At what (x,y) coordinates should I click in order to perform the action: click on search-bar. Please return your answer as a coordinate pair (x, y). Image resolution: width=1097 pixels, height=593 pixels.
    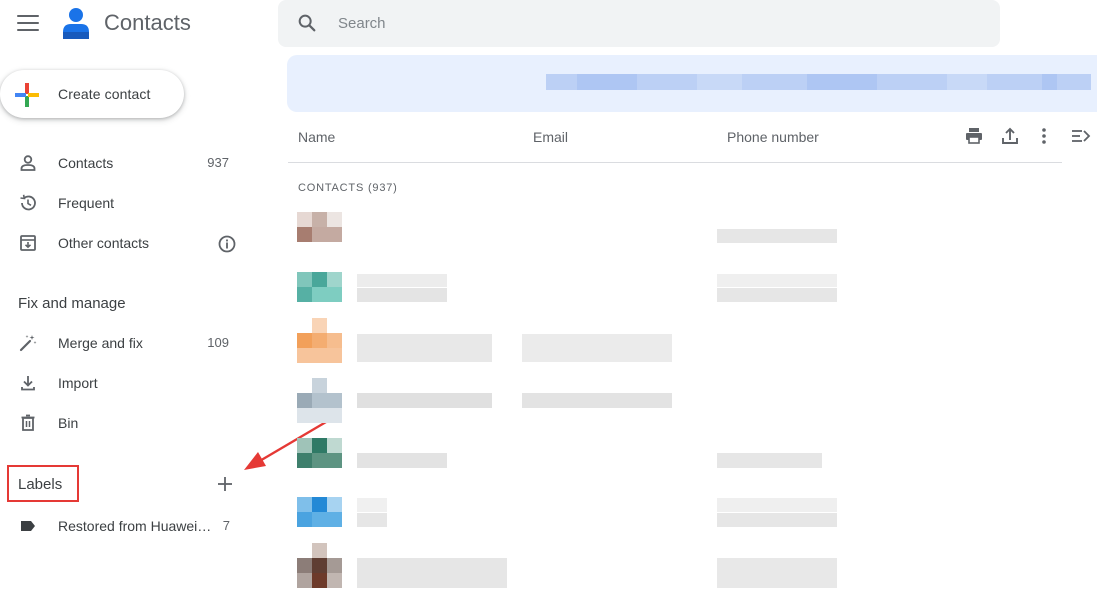
    Looking at the image, I should click on (639, 23).